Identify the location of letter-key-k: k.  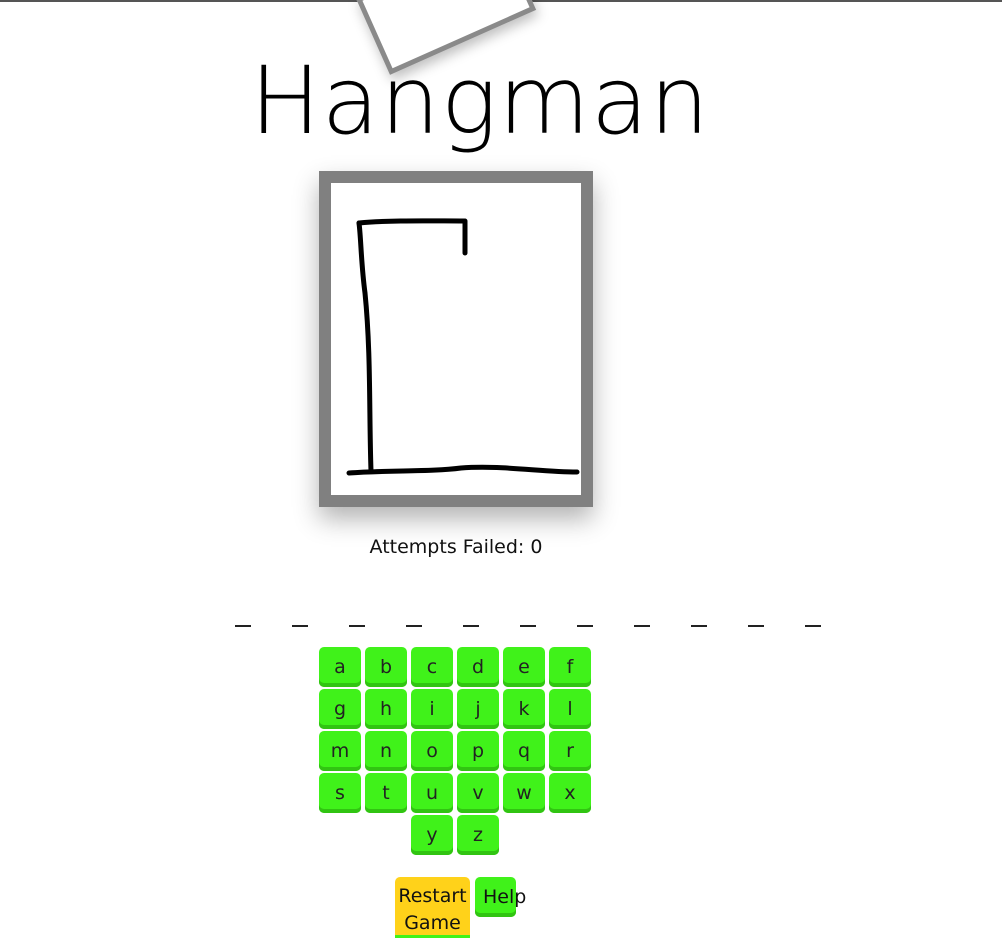
(524, 709).